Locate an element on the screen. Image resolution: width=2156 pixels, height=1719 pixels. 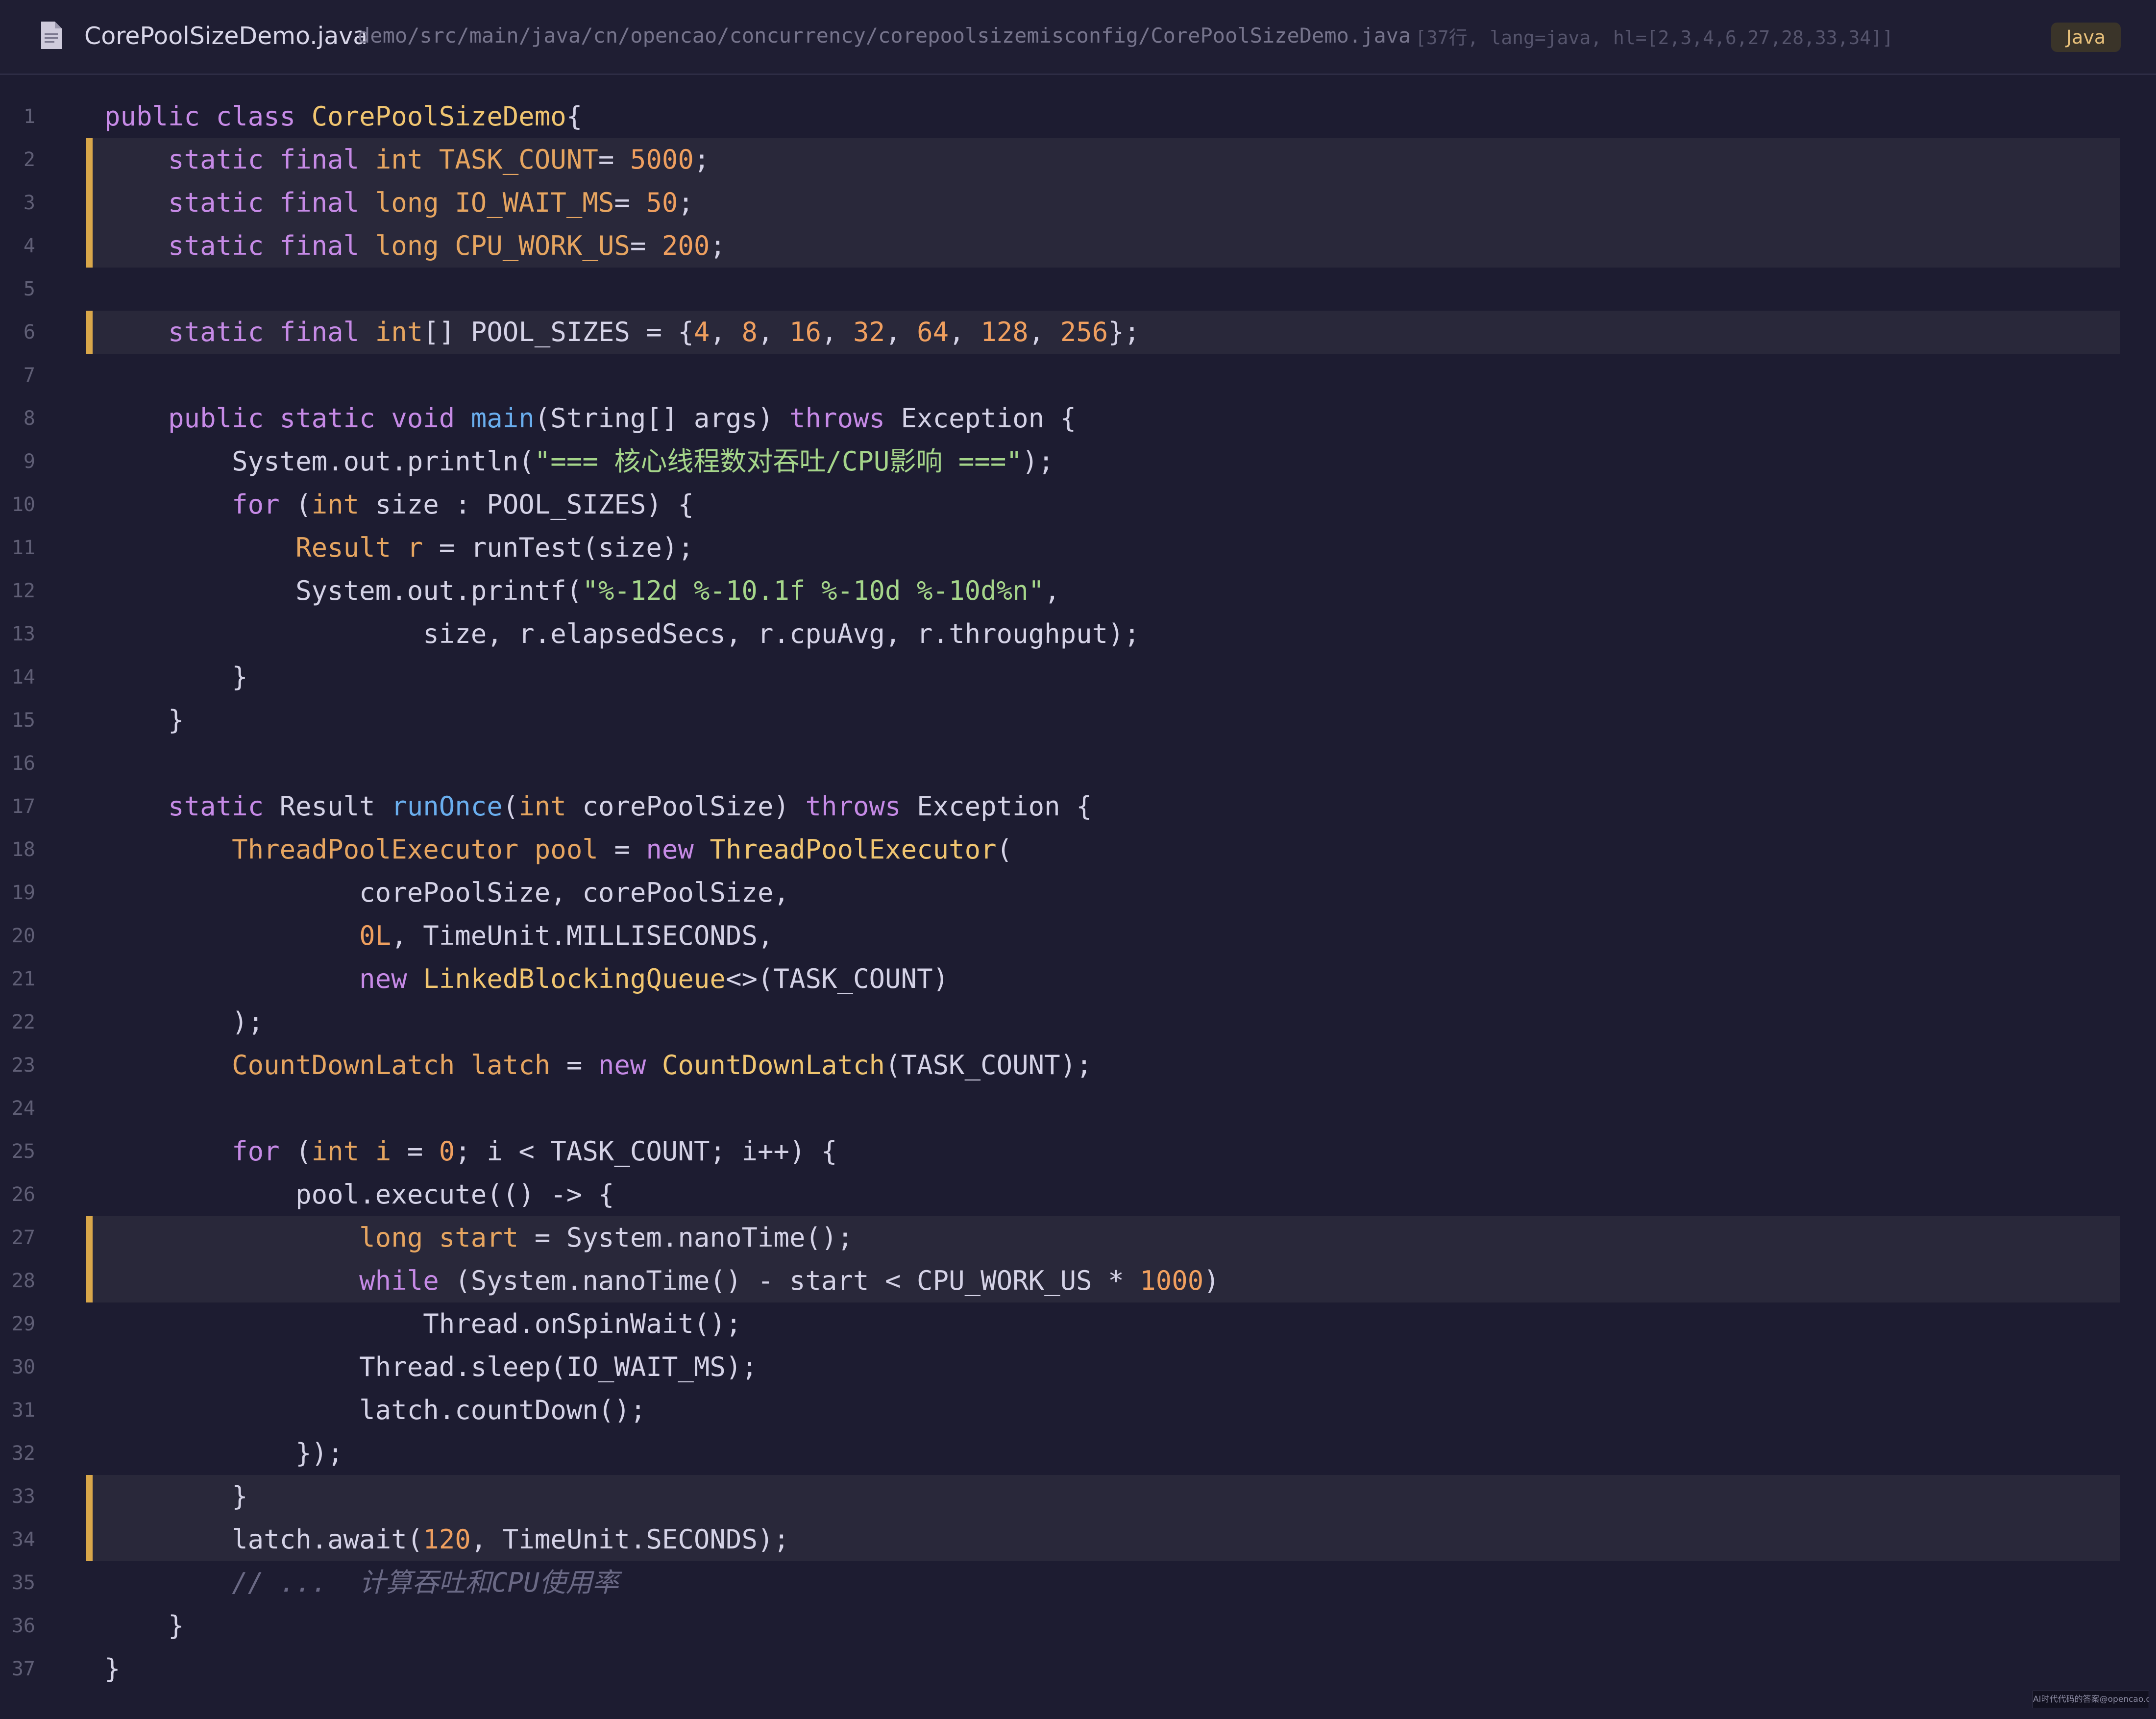
line-number: 17 is located at coordinates (23, 806).